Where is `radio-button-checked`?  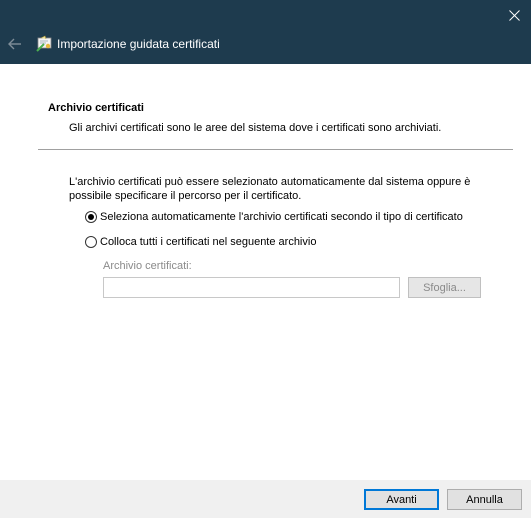
radio-button-checked is located at coordinates (91, 217).